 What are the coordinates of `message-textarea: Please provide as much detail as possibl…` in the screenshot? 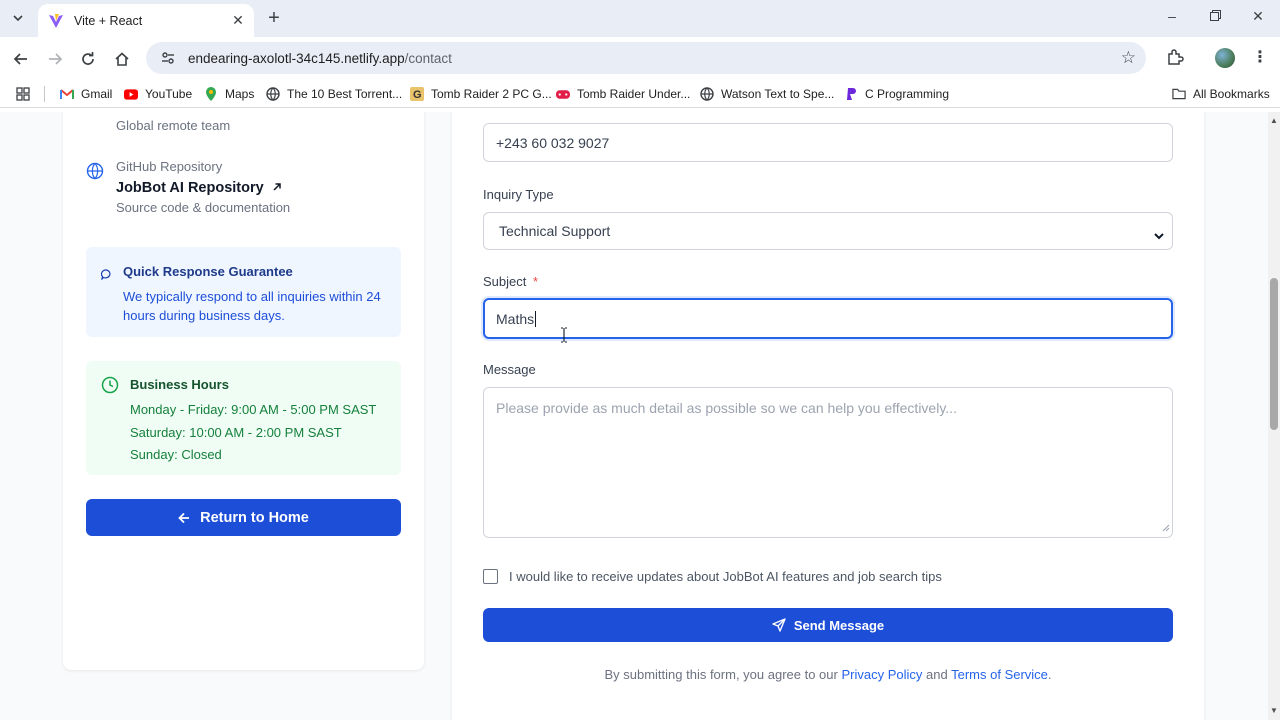 It's located at (828, 462).